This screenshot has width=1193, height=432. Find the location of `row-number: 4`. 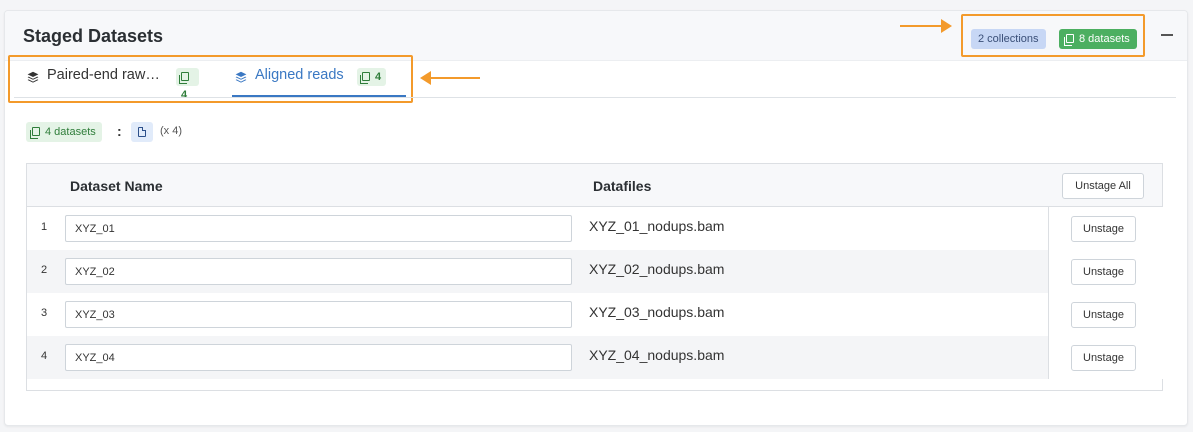

row-number: 4 is located at coordinates (44, 356).